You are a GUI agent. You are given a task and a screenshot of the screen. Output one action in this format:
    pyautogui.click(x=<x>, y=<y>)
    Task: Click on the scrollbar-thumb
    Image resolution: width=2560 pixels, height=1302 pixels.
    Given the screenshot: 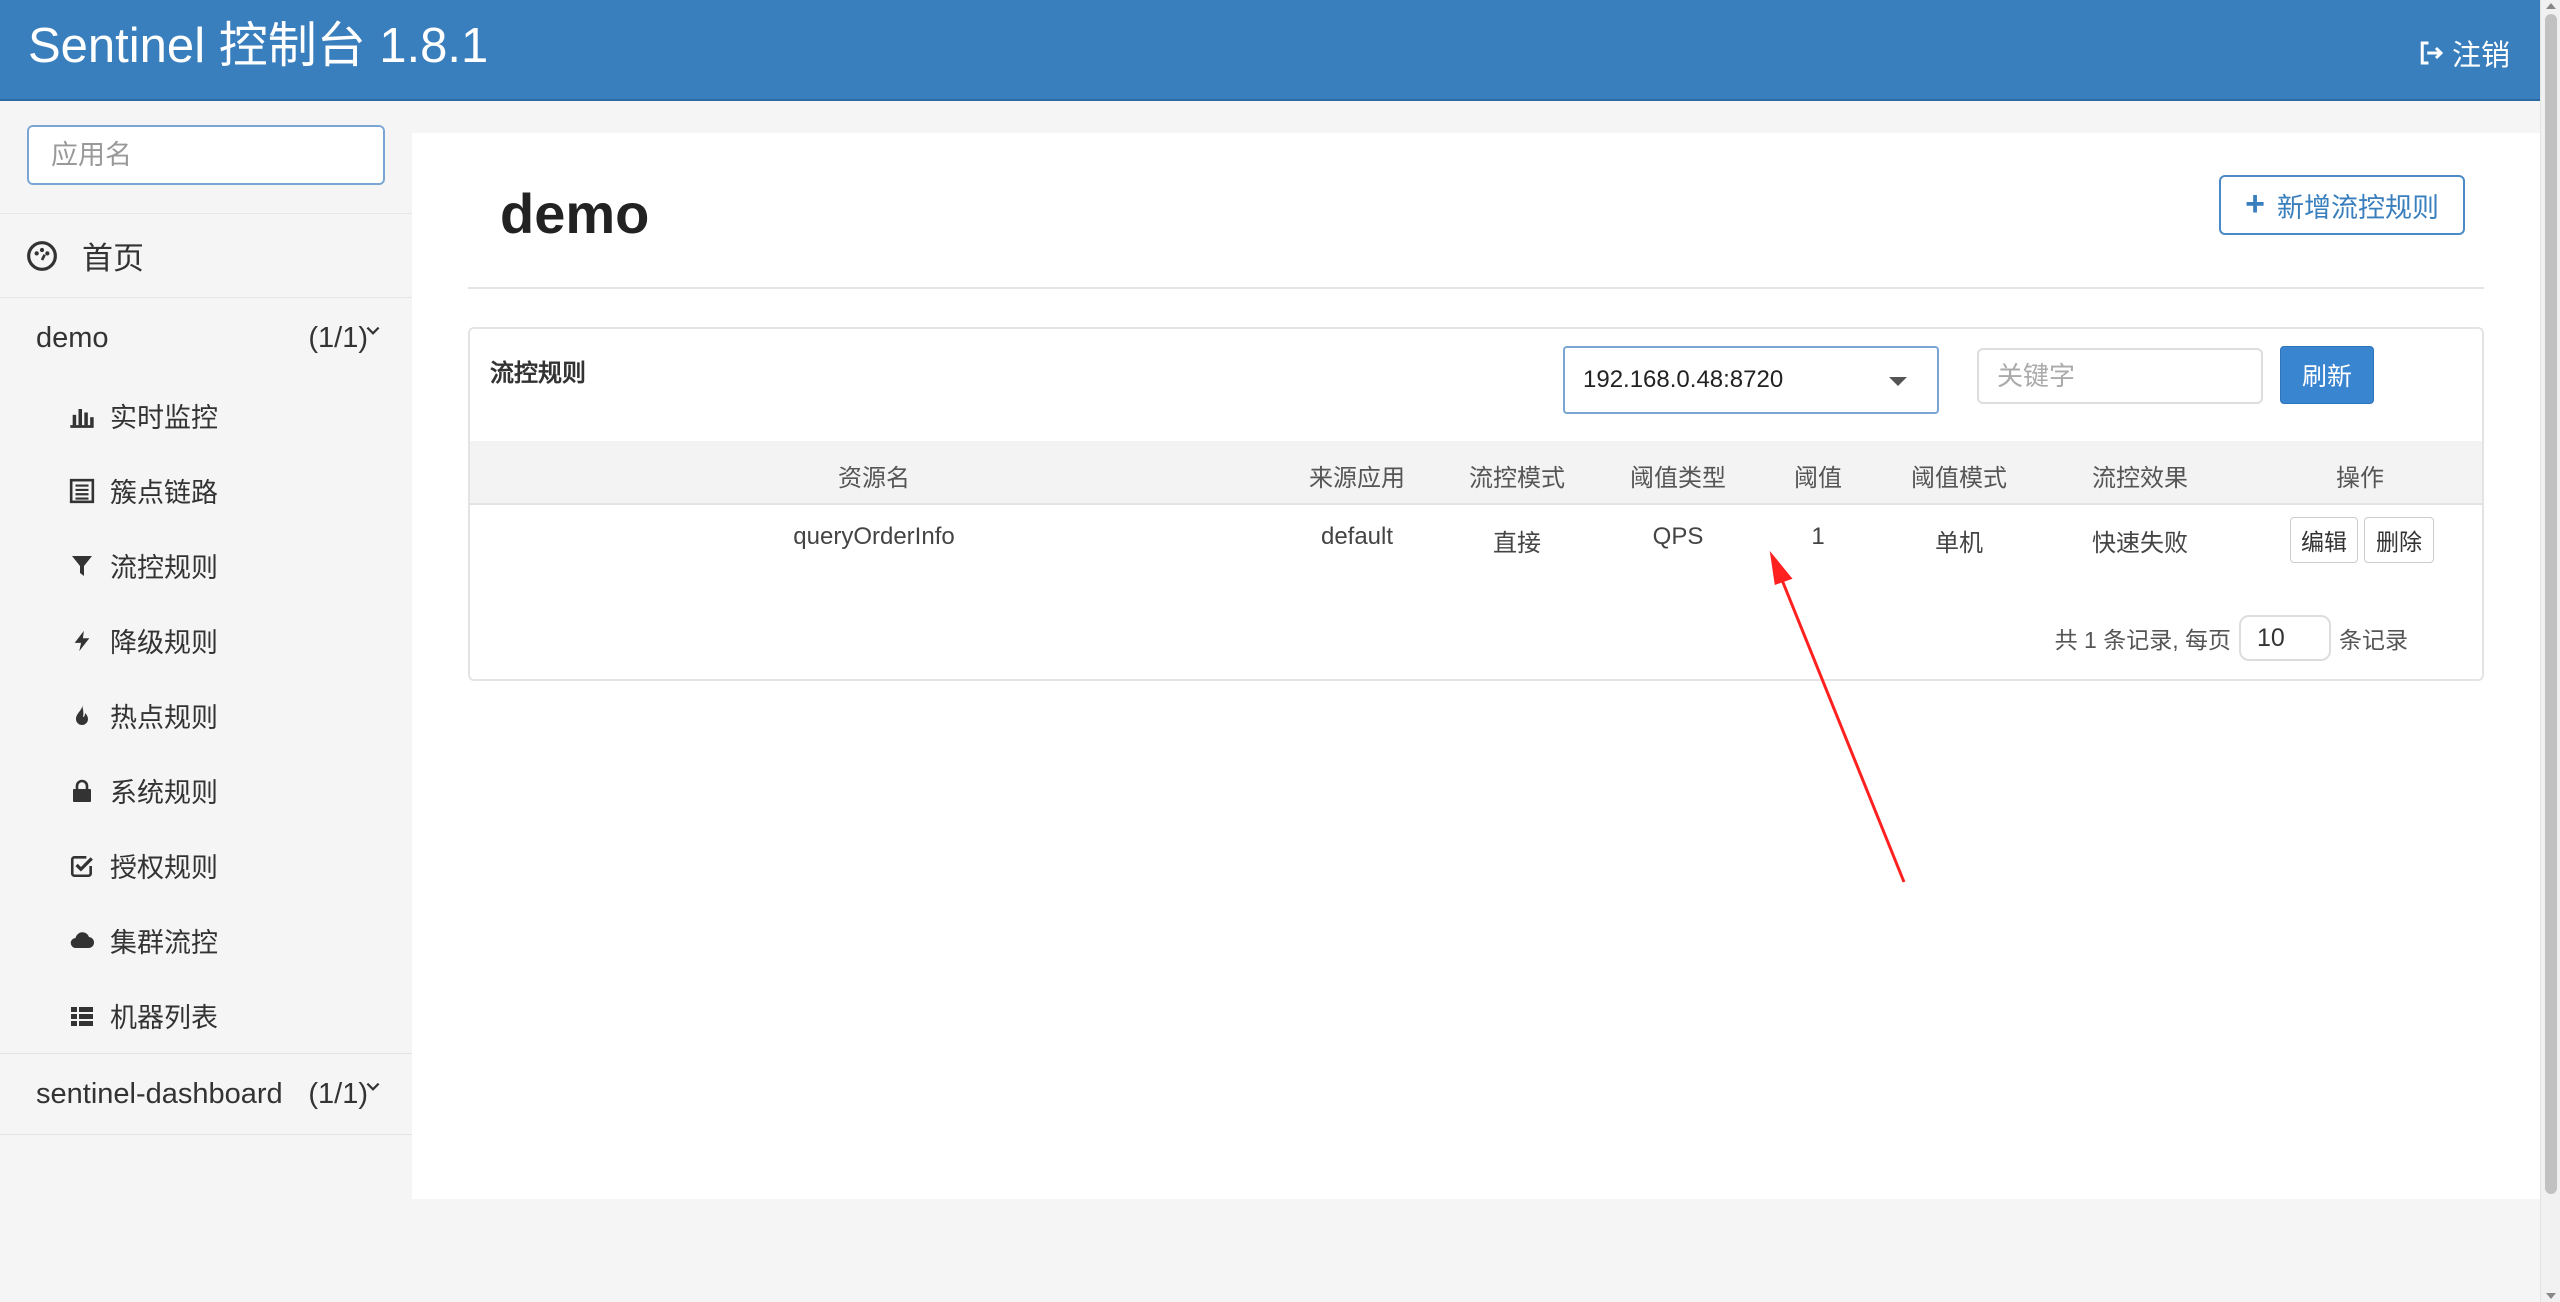 What is the action you would take?
    pyautogui.click(x=2551, y=604)
    